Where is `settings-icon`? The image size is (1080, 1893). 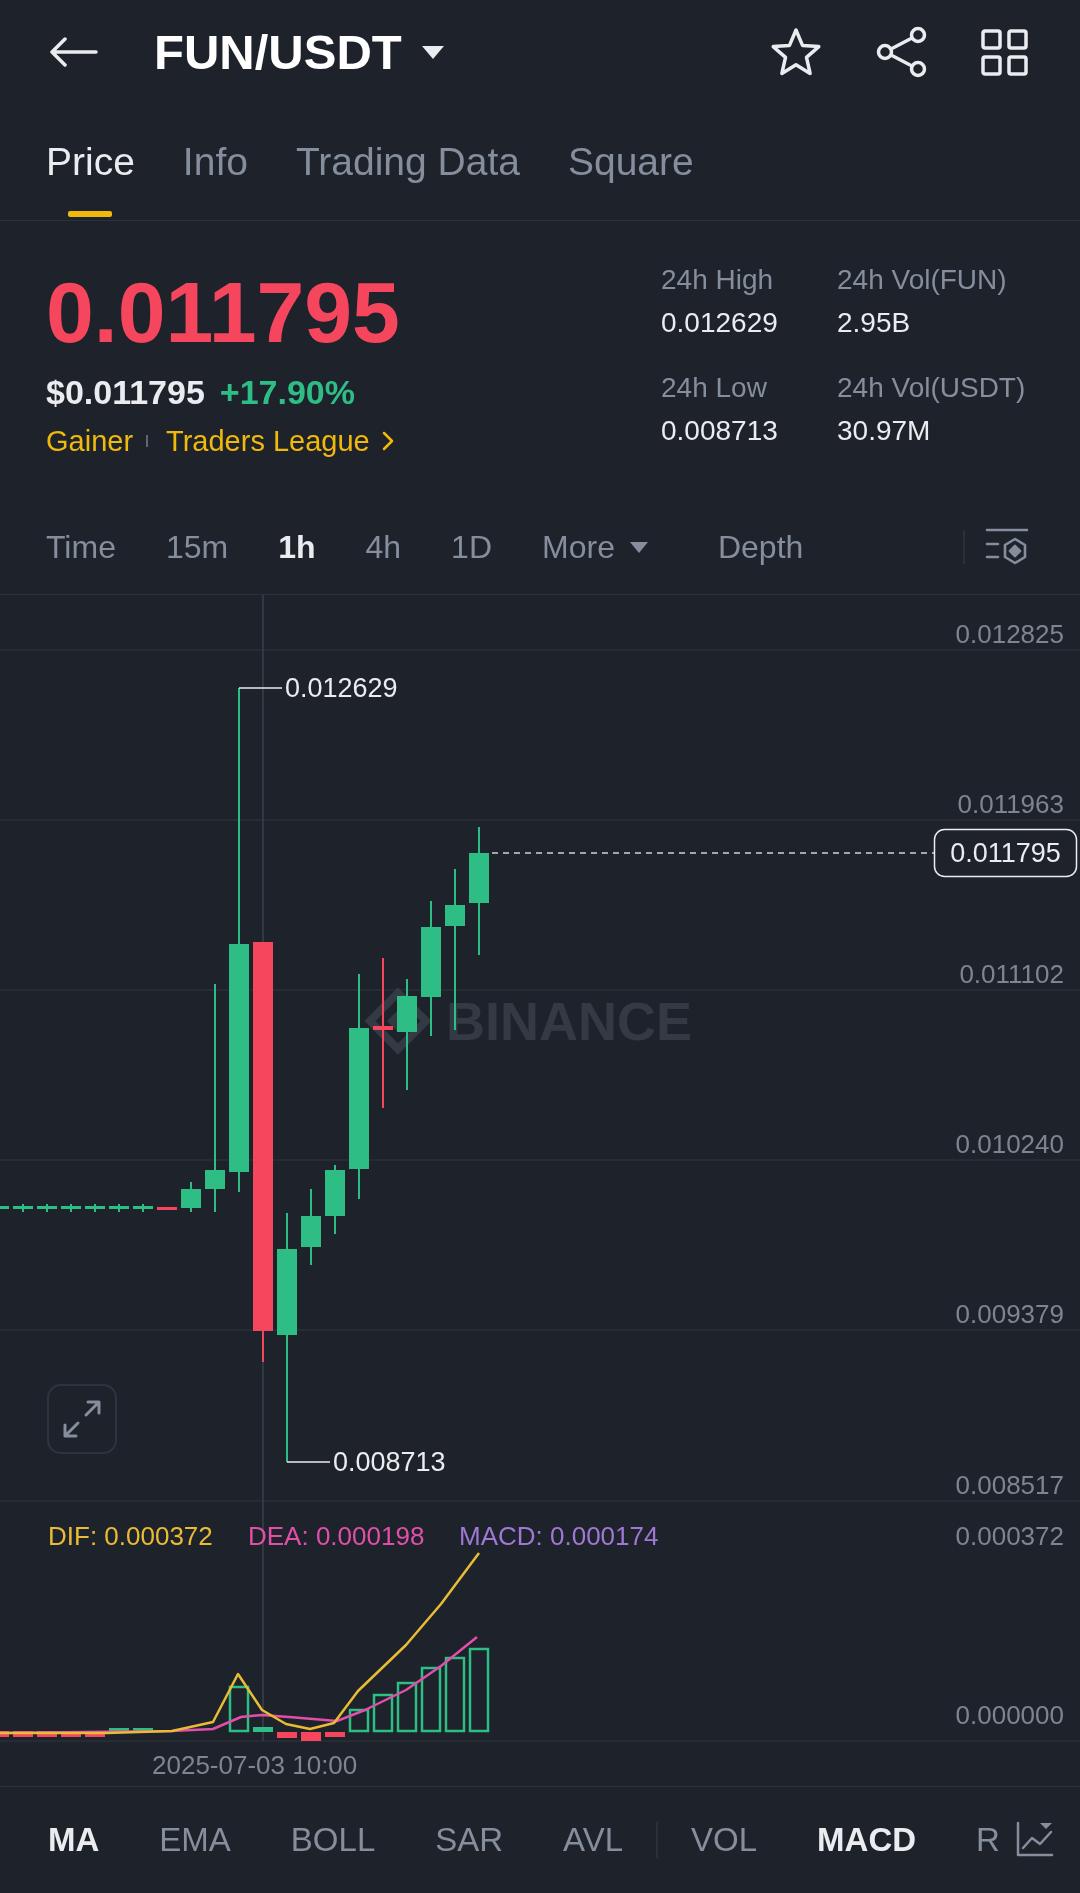
settings-icon is located at coordinates (1007, 547).